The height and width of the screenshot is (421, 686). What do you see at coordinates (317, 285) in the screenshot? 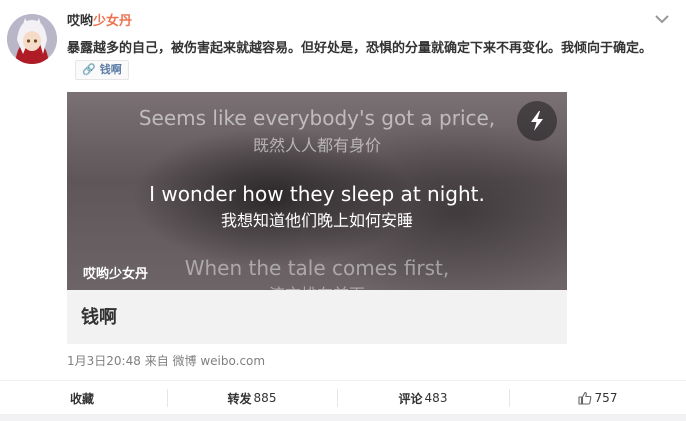
I see `lyric-next-cn: 流言排在前面` at bounding box center [317, 285].